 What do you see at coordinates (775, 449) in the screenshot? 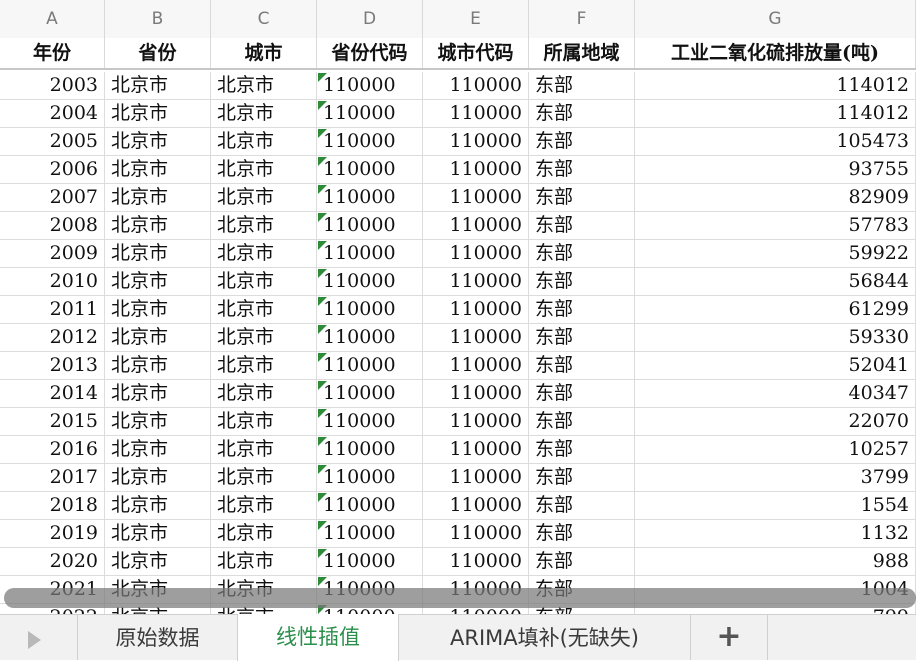
I see `cell-so2-emission: 10257` at bounding box center [775, 449].